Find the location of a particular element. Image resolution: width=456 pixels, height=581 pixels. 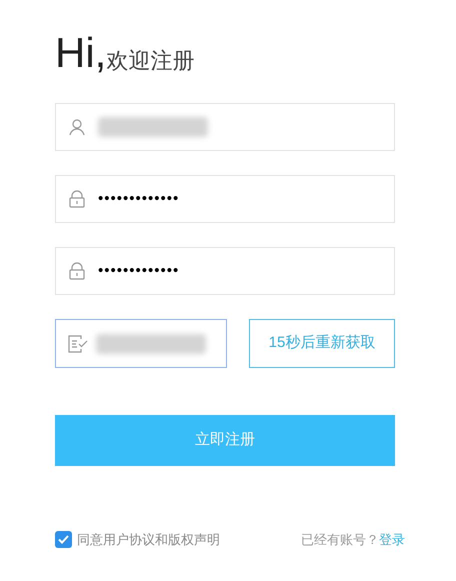

input-field is located at coordinates (225, 127).